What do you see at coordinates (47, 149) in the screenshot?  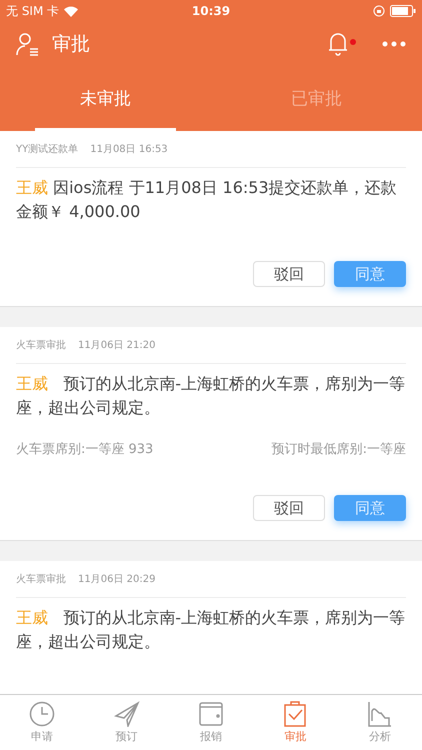 I see `approval-type: YY测试还款单` at bounding box center [47, 149].